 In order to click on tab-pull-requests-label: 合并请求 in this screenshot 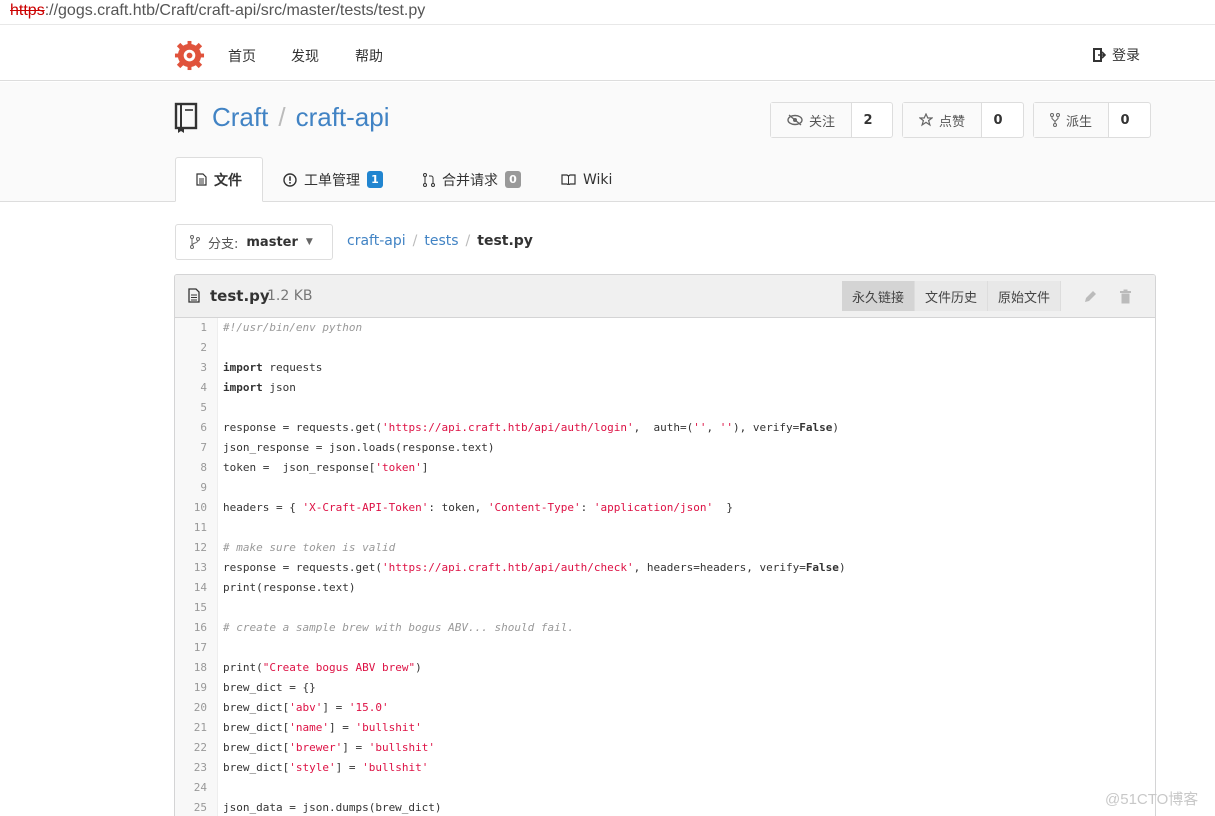, I will do `click(470, 180)`.